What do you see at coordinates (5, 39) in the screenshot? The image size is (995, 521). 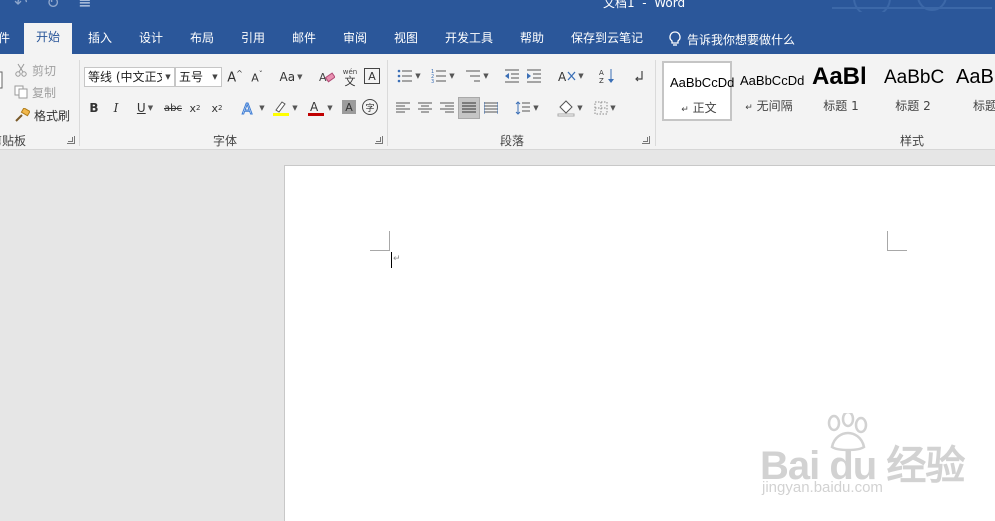 I see `tab-file: 件` at bounding box center [5, 39].